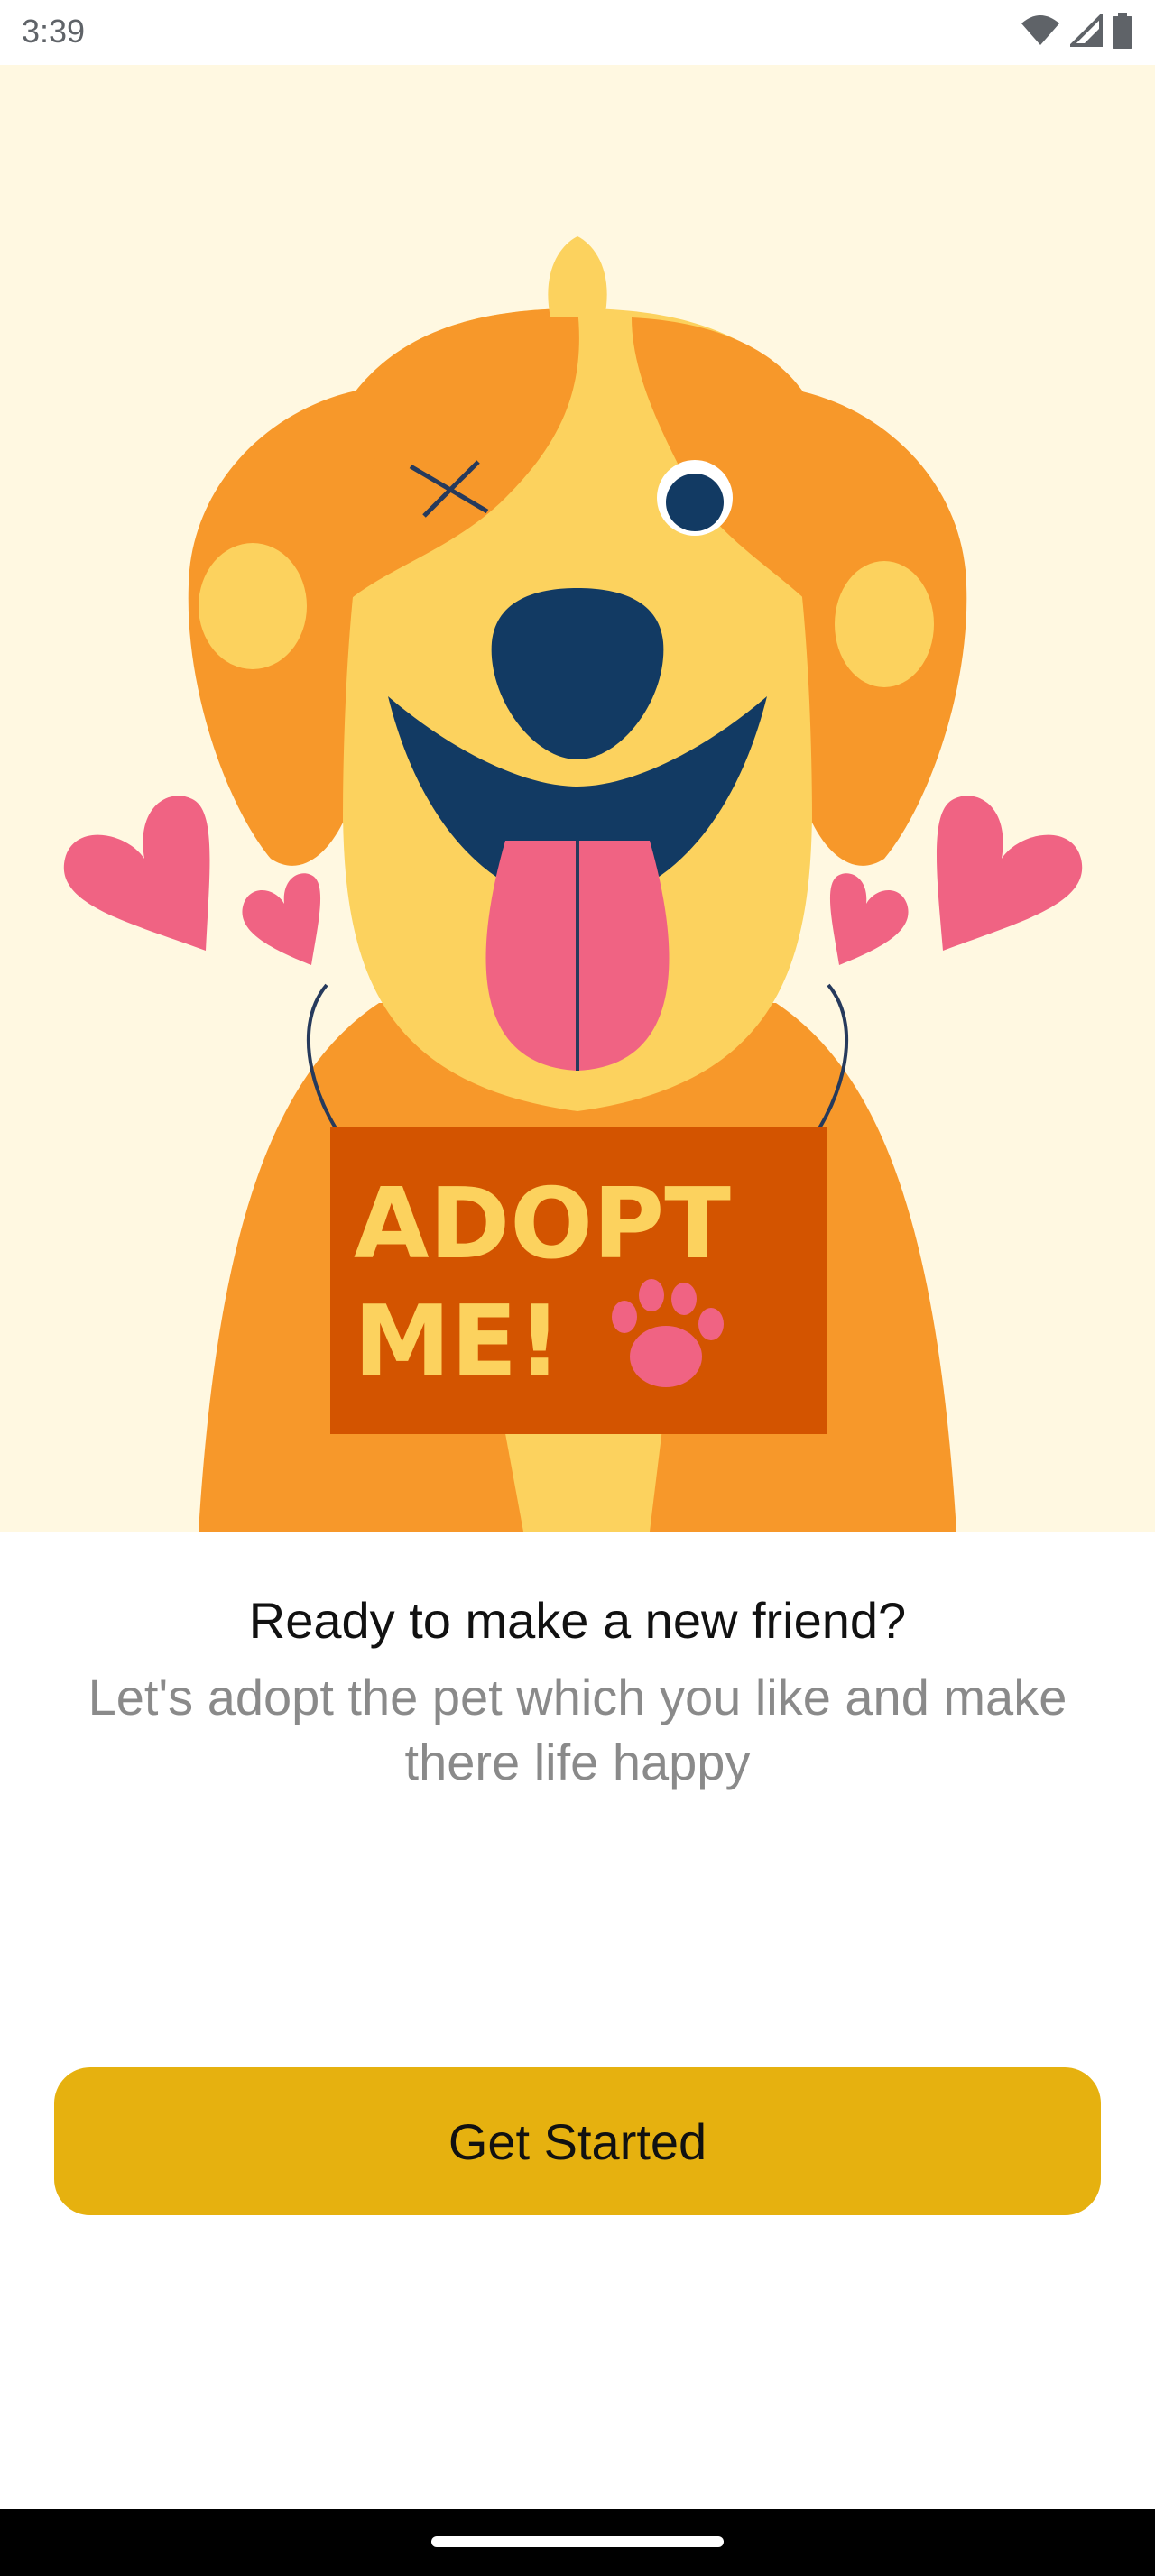 The height and width of the screenshot is (2576, 1155). I want to click on status-icons, so click(1076, 32).